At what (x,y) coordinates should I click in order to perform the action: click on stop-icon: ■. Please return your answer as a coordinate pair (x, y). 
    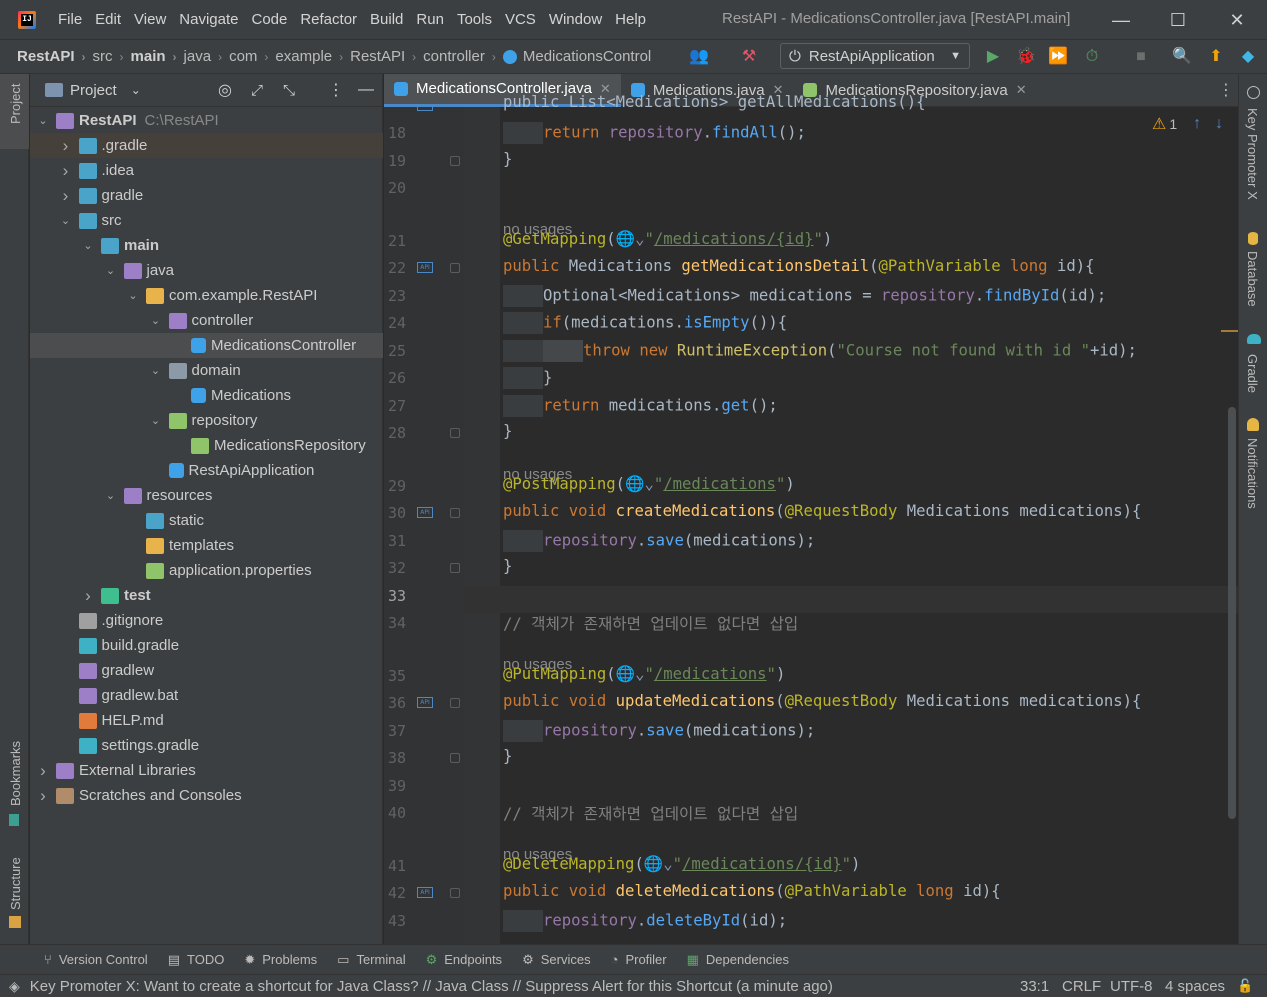
    Looking at the image, I should click on (1141, 57).